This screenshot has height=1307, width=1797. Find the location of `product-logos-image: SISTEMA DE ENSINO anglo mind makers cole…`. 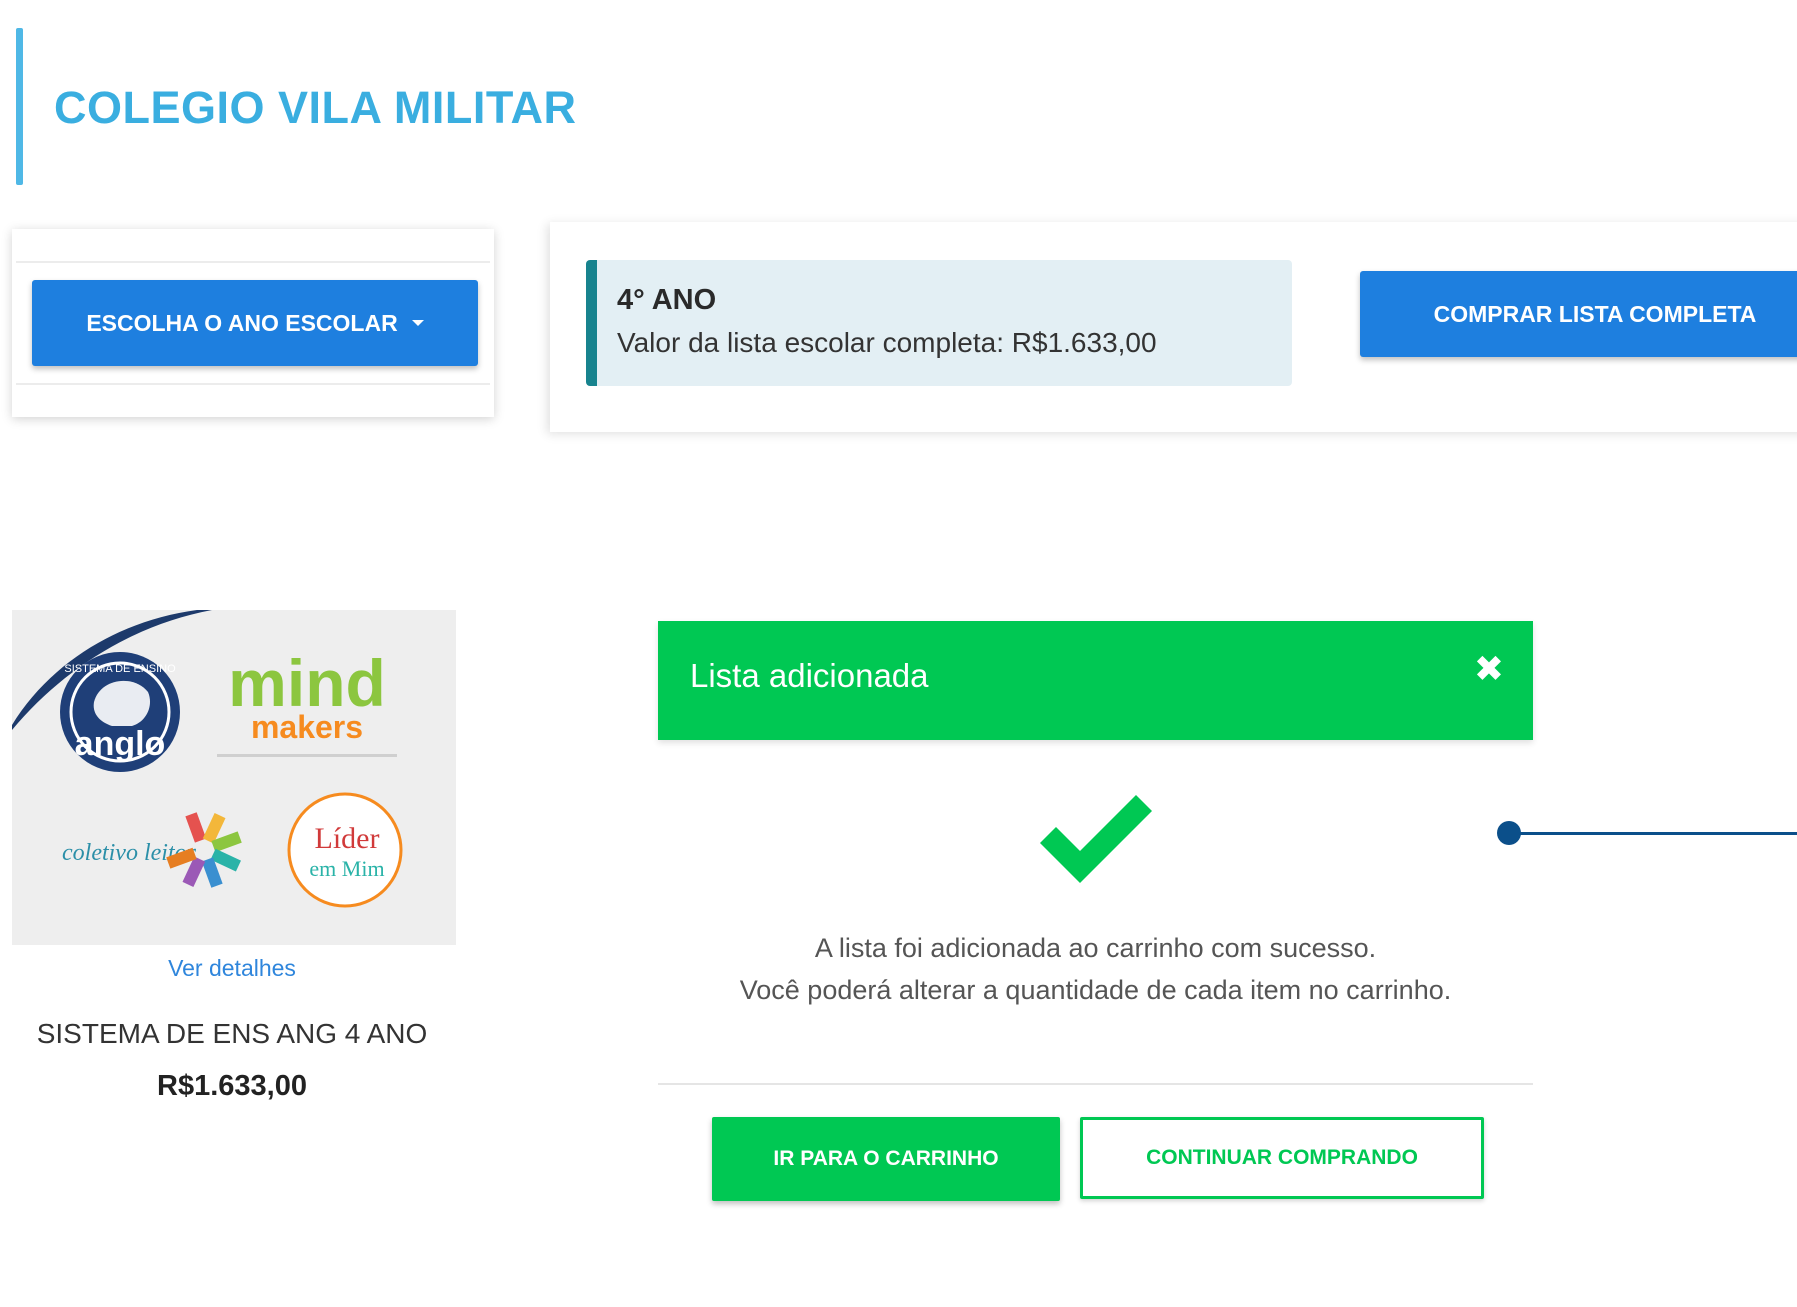

product-logos-image: SISTEMA DE ENSINO anglo mind makers cole… is located at coordinates (234, 777).